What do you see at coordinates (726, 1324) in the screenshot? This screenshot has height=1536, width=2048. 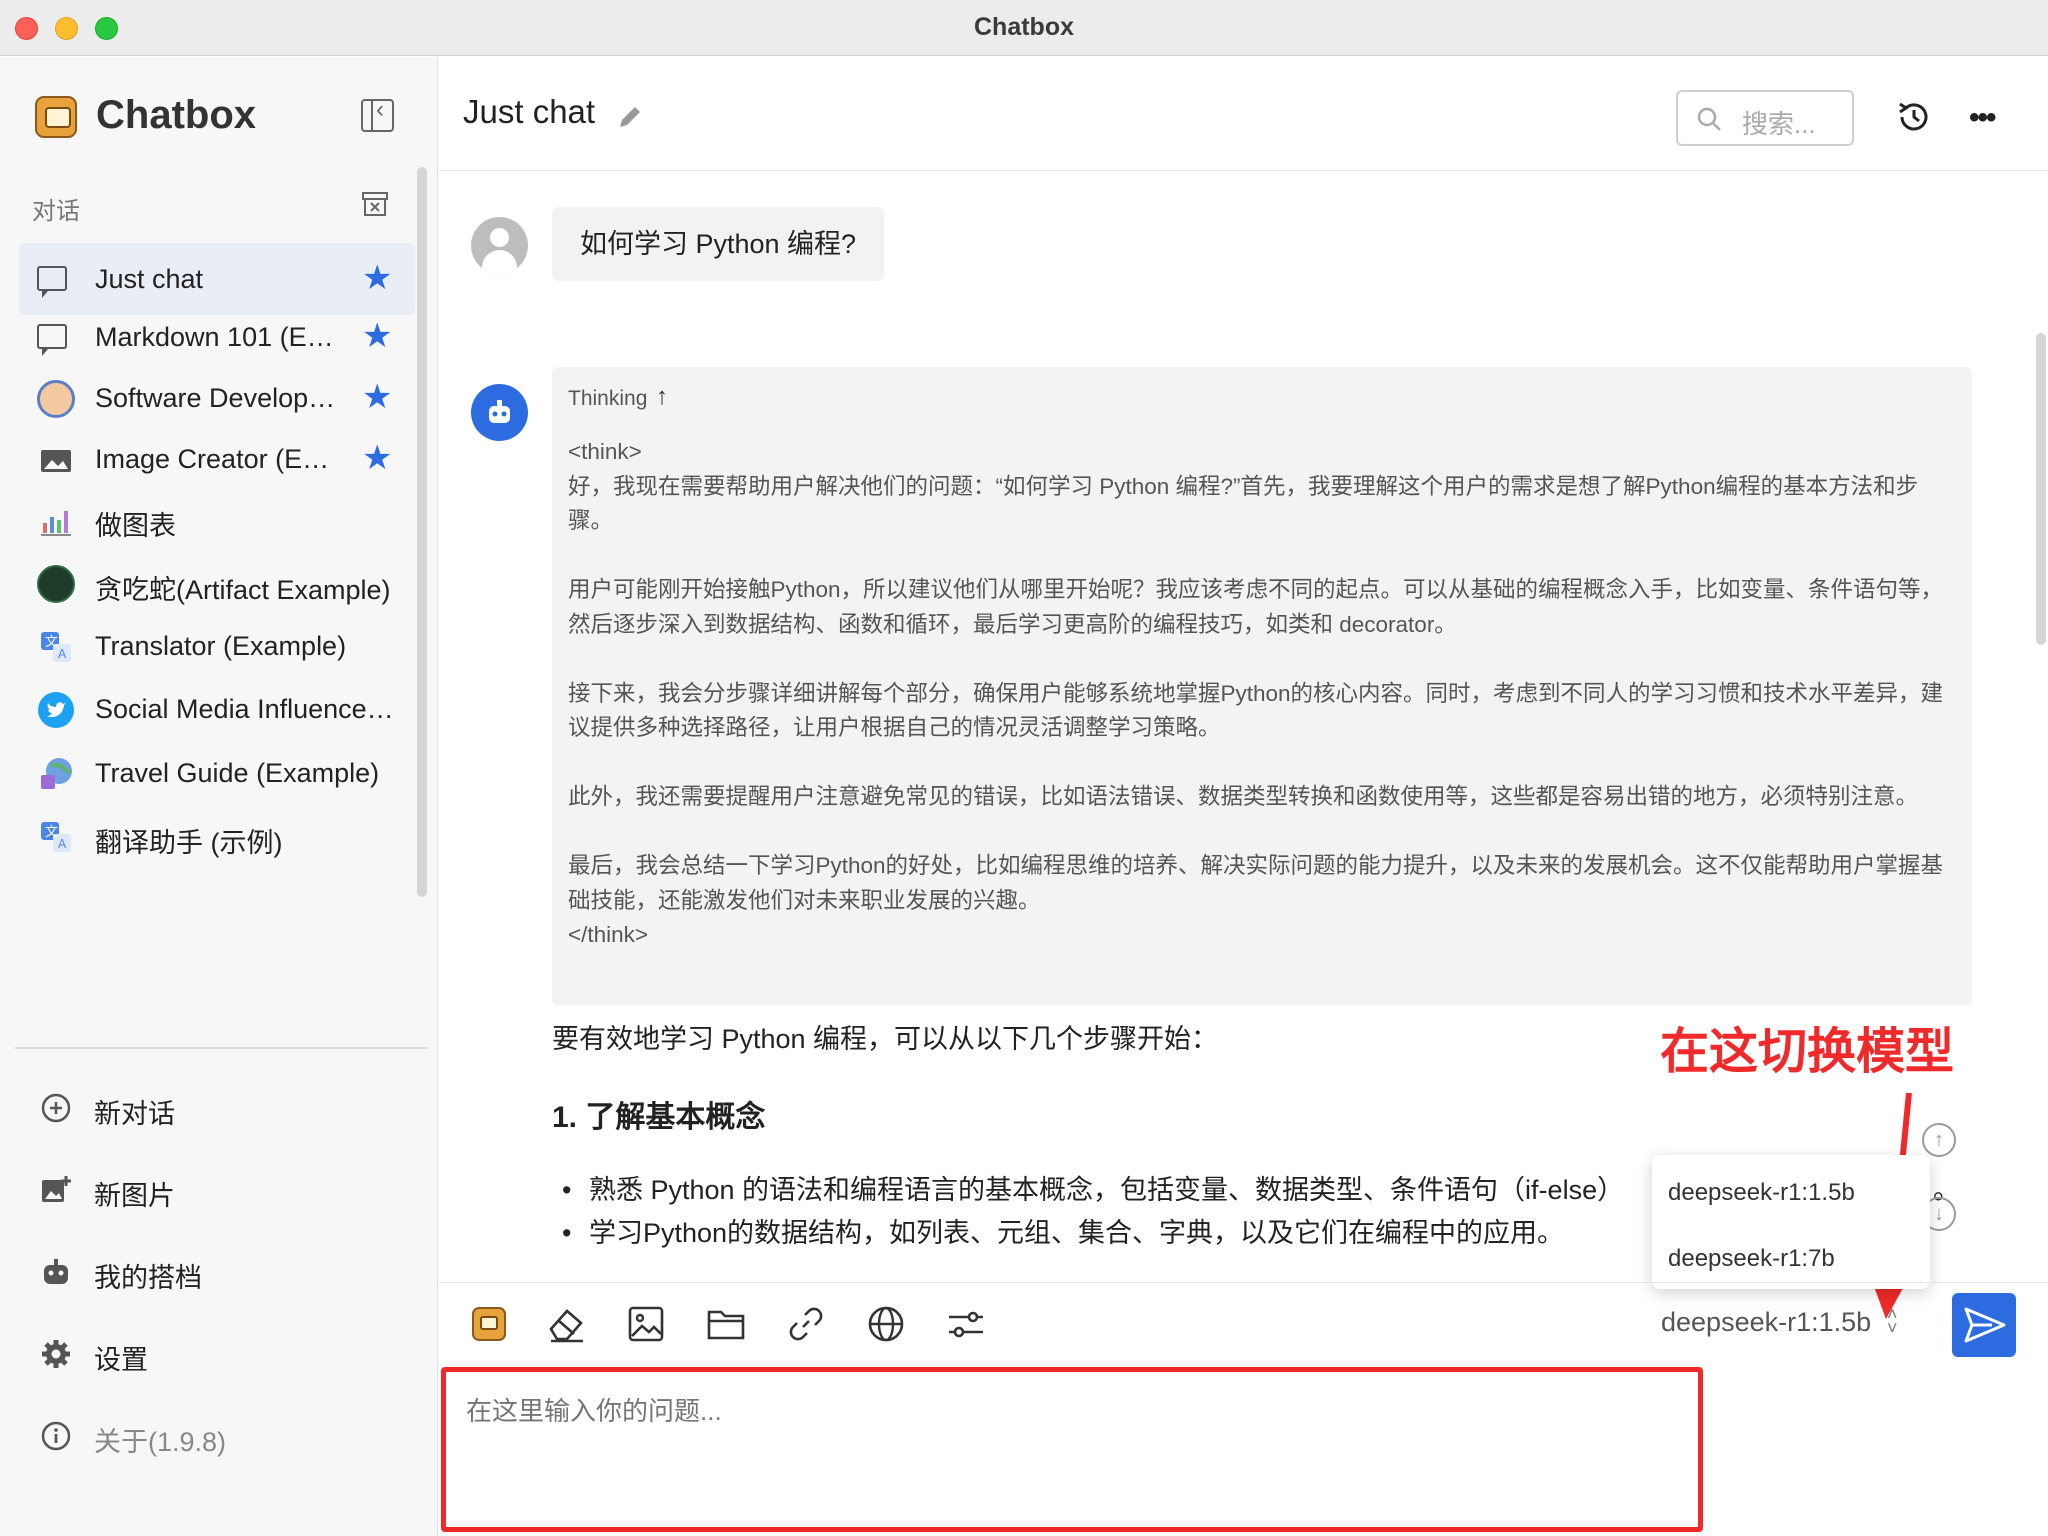 I see `folder-icon` at bounding box center [726, 1324].